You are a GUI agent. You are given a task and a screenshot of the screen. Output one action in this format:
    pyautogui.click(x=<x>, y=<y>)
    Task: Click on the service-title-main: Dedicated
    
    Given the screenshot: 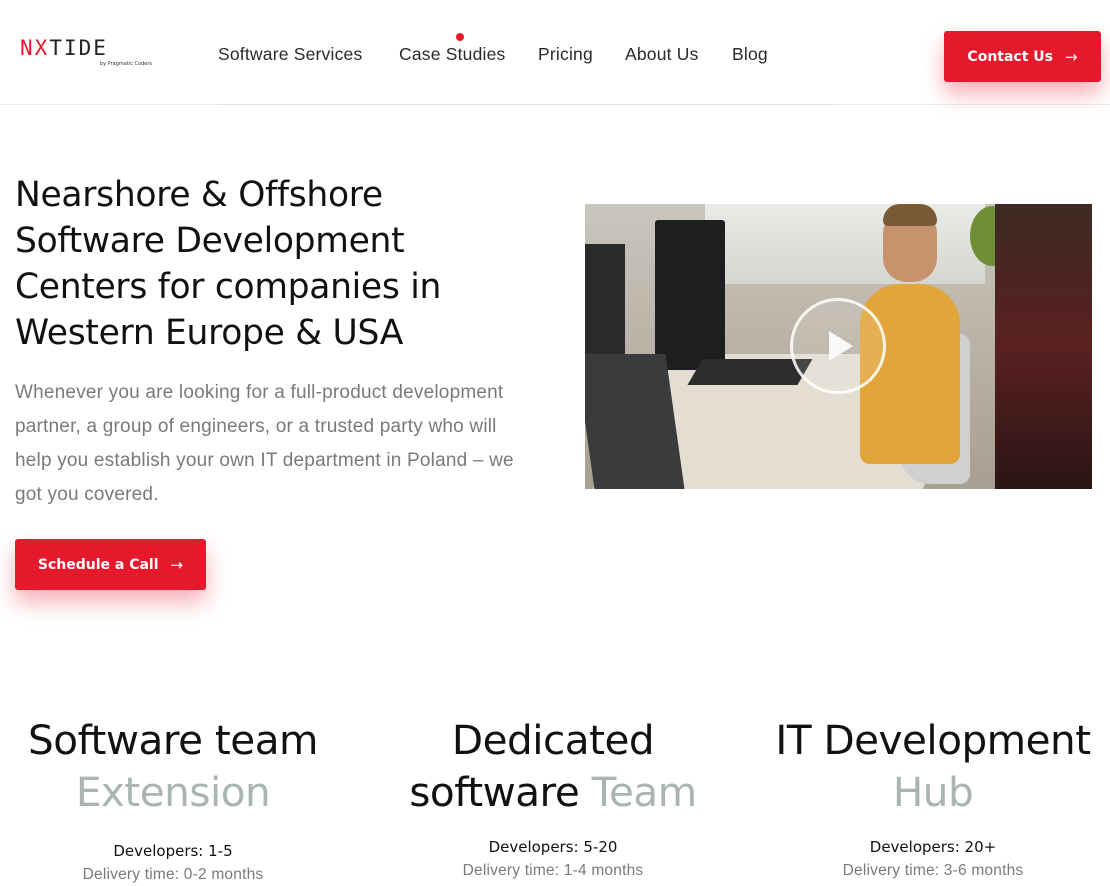 What is the action you would take?
    pyautogui.click(x=553, y=740)
    